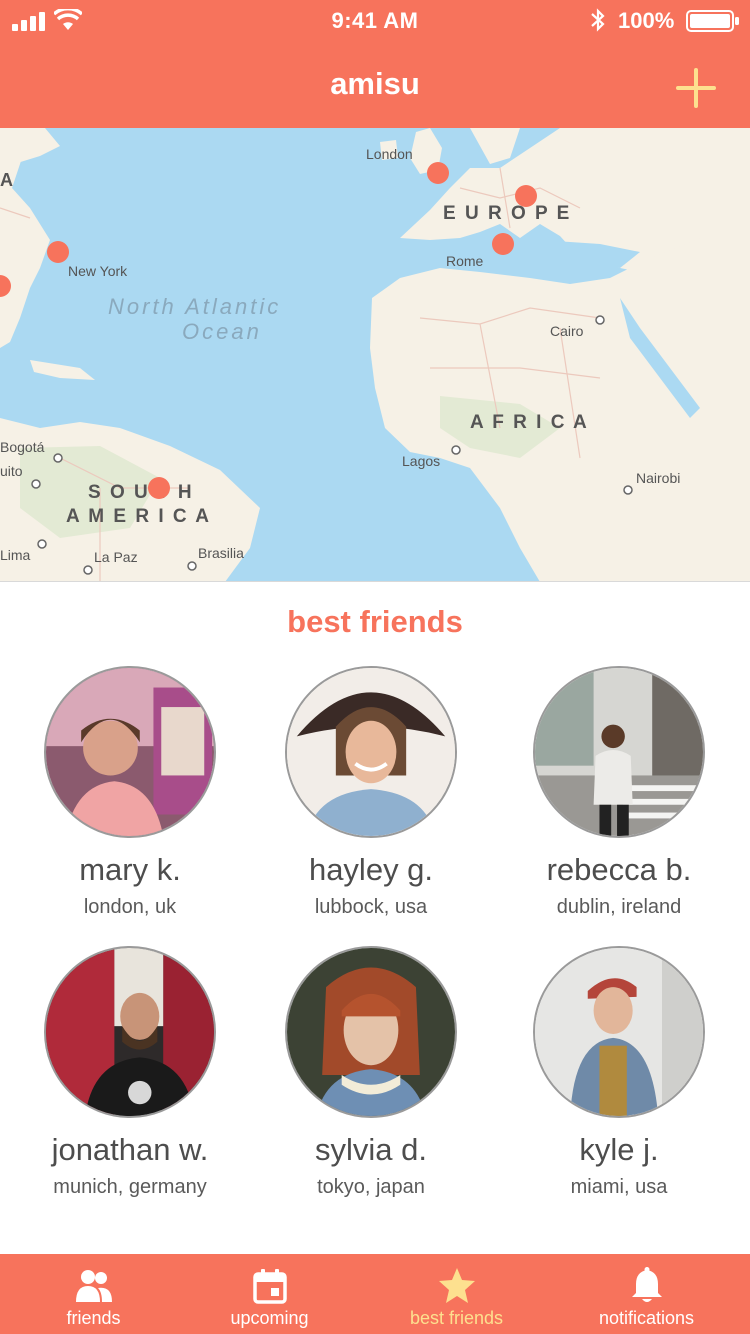  What do you see at coordinates (619, 907) in the screenshot?
I see `friend-location: dublin, ireland` at bounding box center [619, 907].